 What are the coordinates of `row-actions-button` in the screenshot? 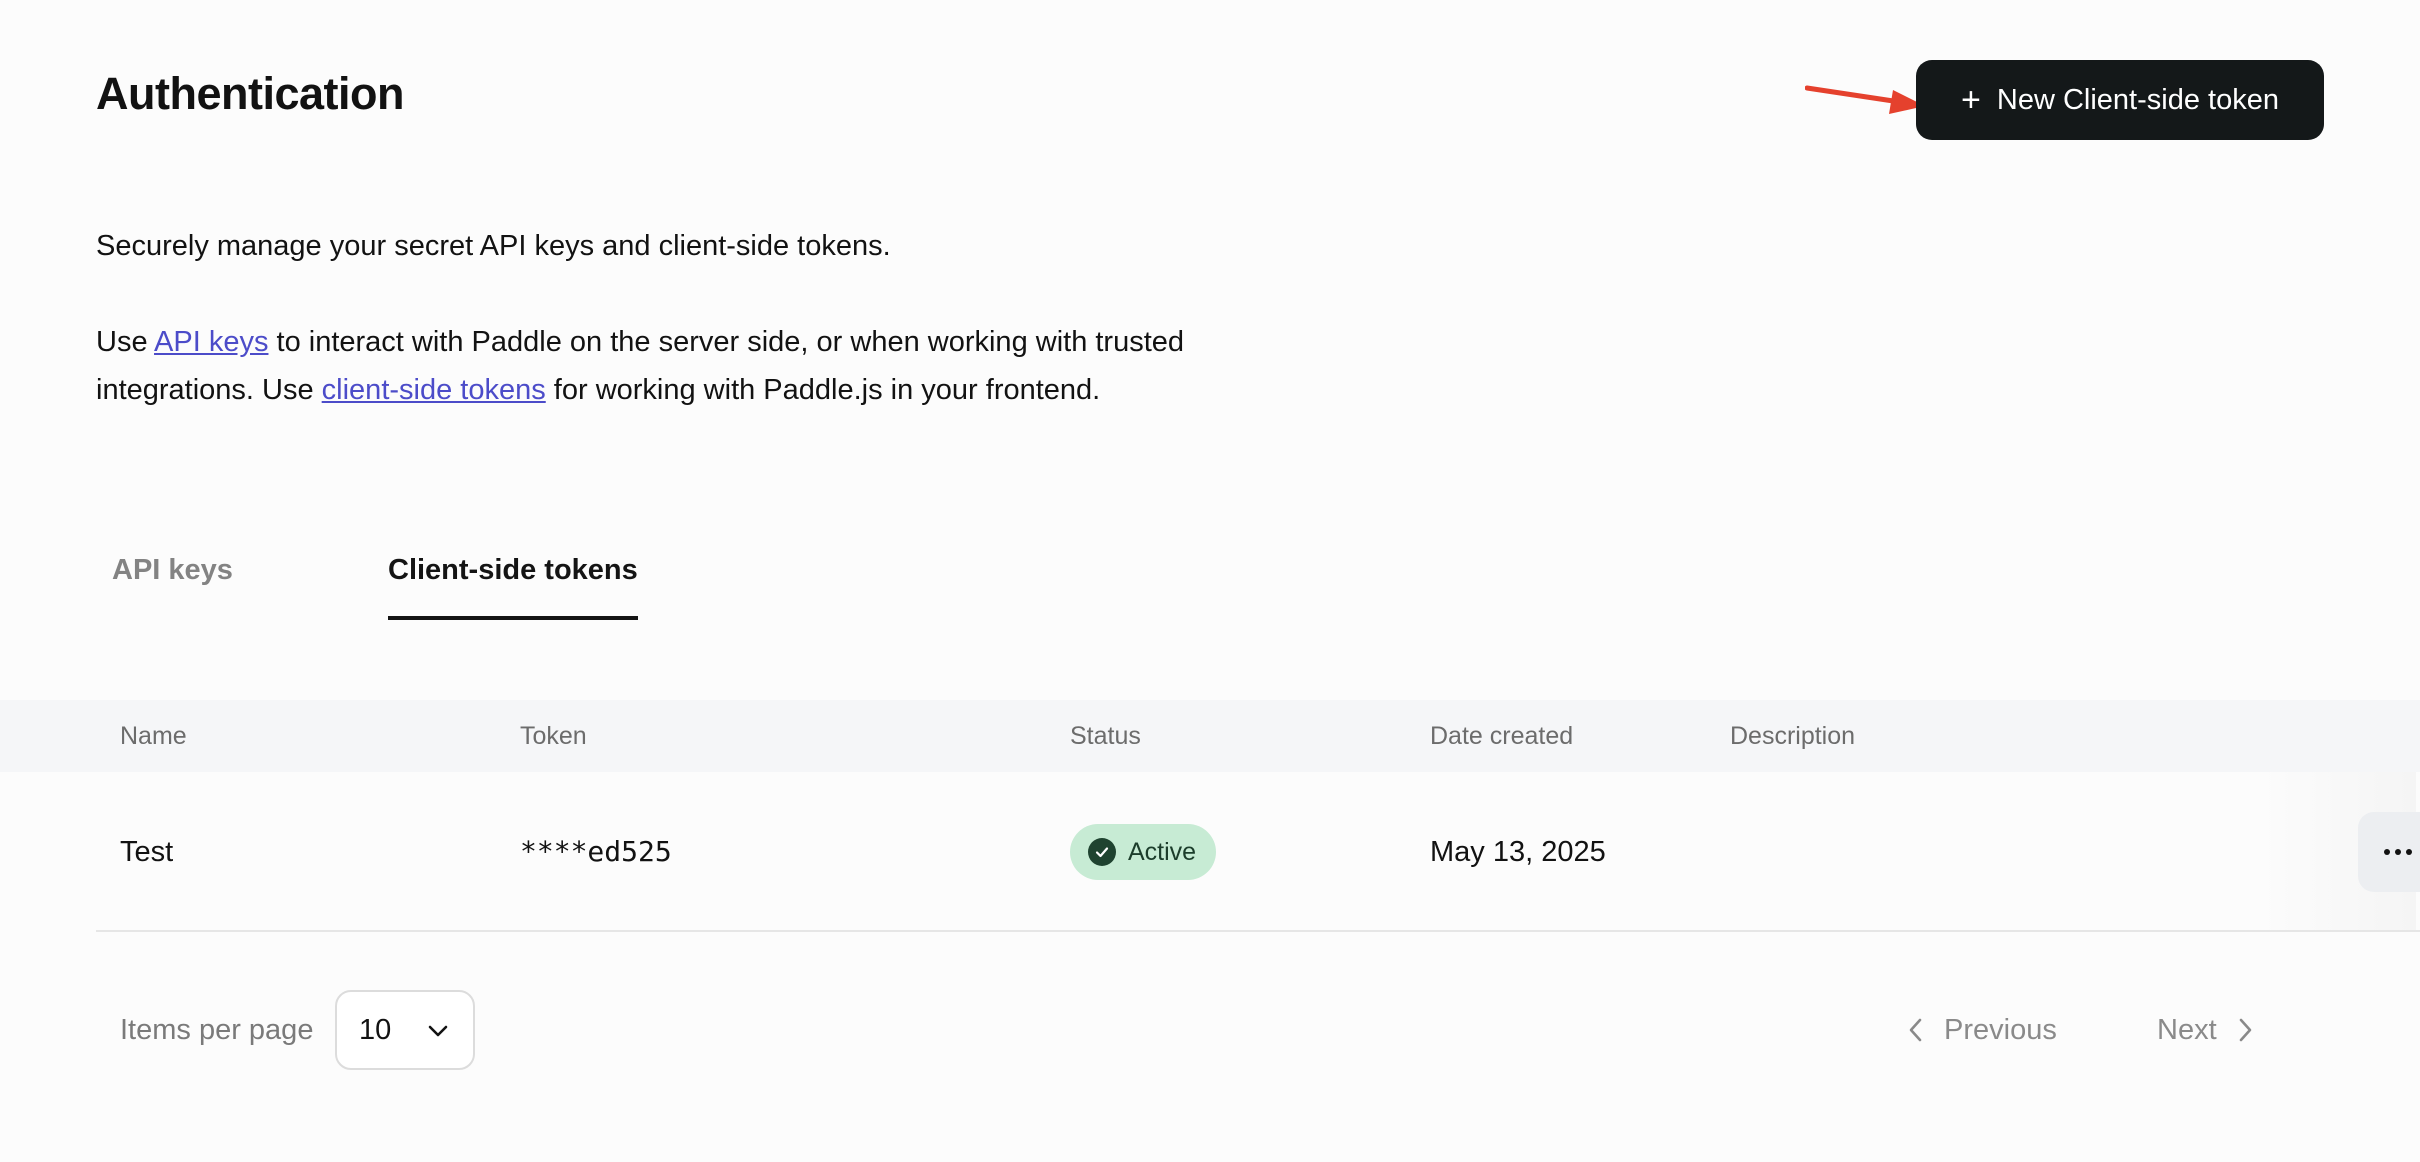 It's located at (2389, 852).